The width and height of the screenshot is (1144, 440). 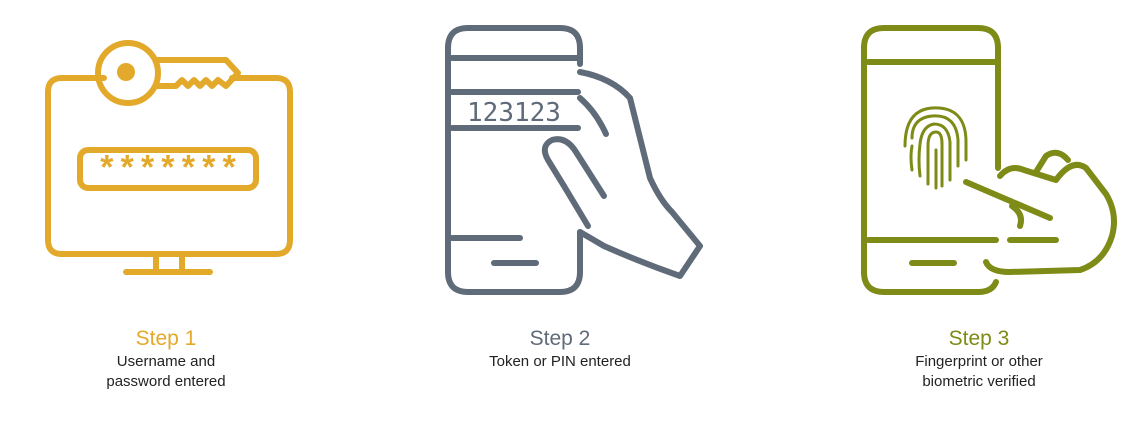 I want to click on step-2-title: Step 2, so click(x=560, y=338).